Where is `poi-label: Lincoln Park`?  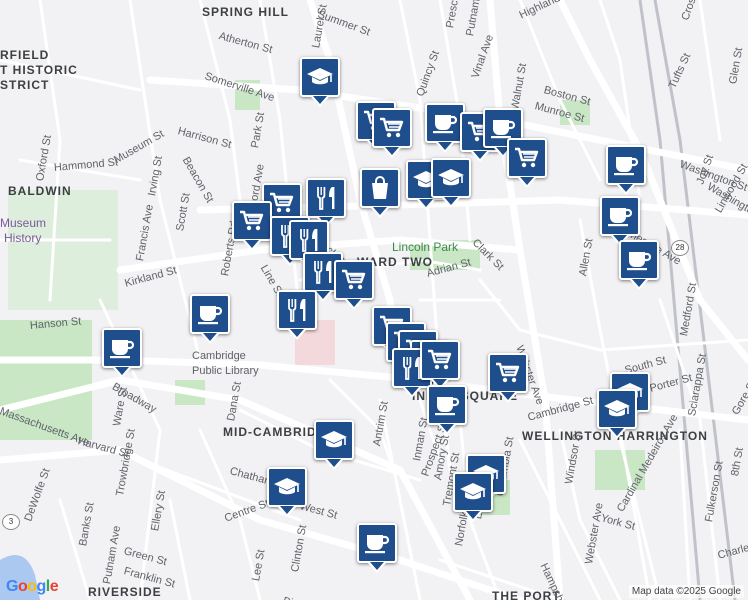 poi-label: Lincoln Park is located at coordinates (425, 247).